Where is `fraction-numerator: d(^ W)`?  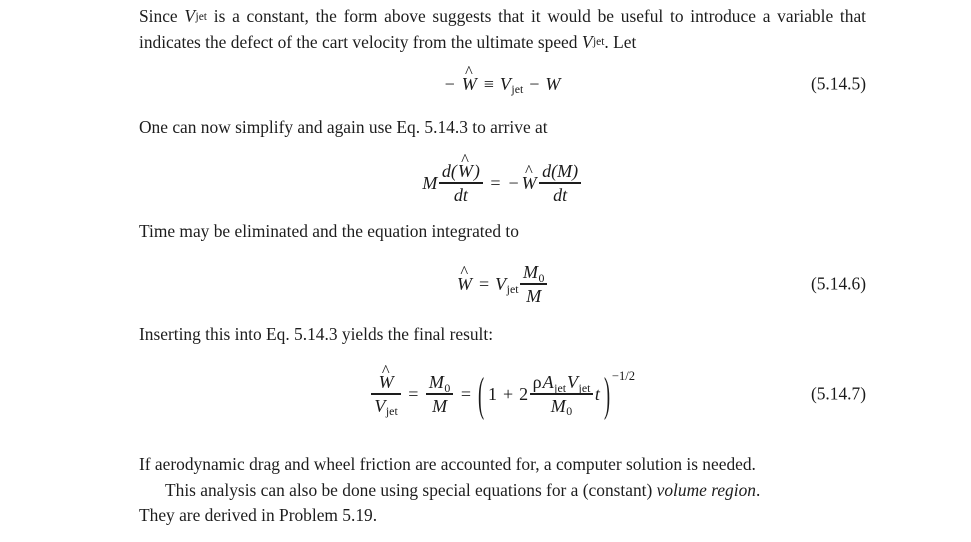 fraction-numerator: d(^ W) is located at coordinates (460, 166).